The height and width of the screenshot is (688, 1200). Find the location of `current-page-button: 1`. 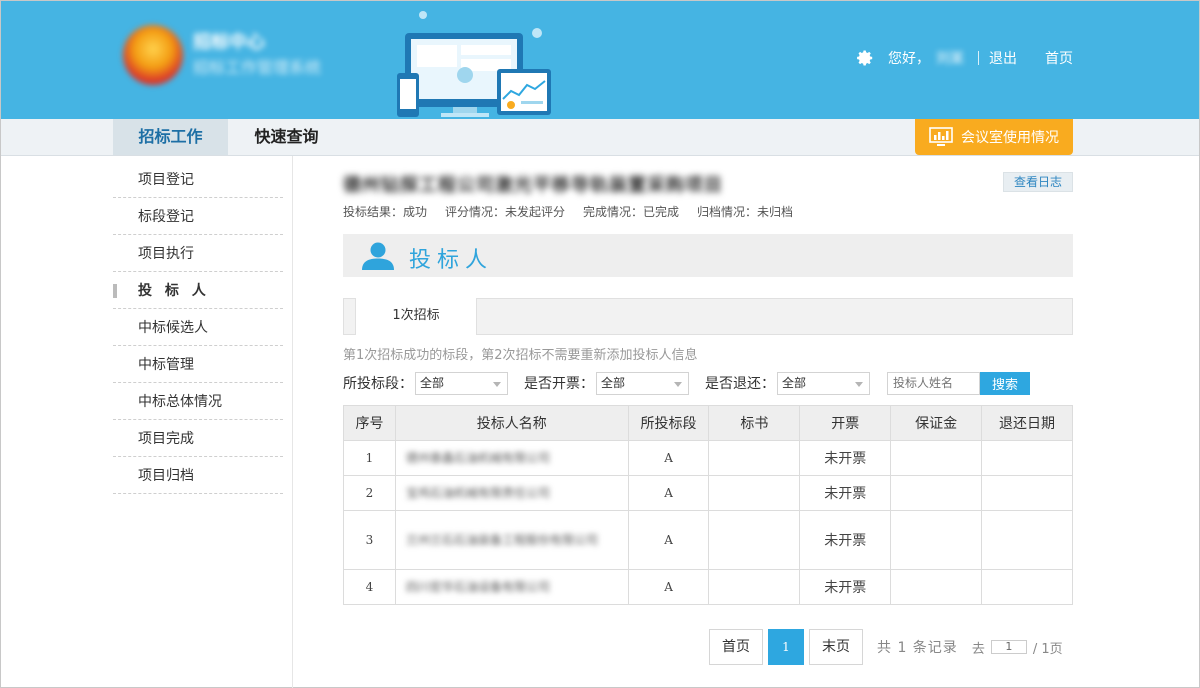

current-page-button: 1 is located at coordinates (786, 647).